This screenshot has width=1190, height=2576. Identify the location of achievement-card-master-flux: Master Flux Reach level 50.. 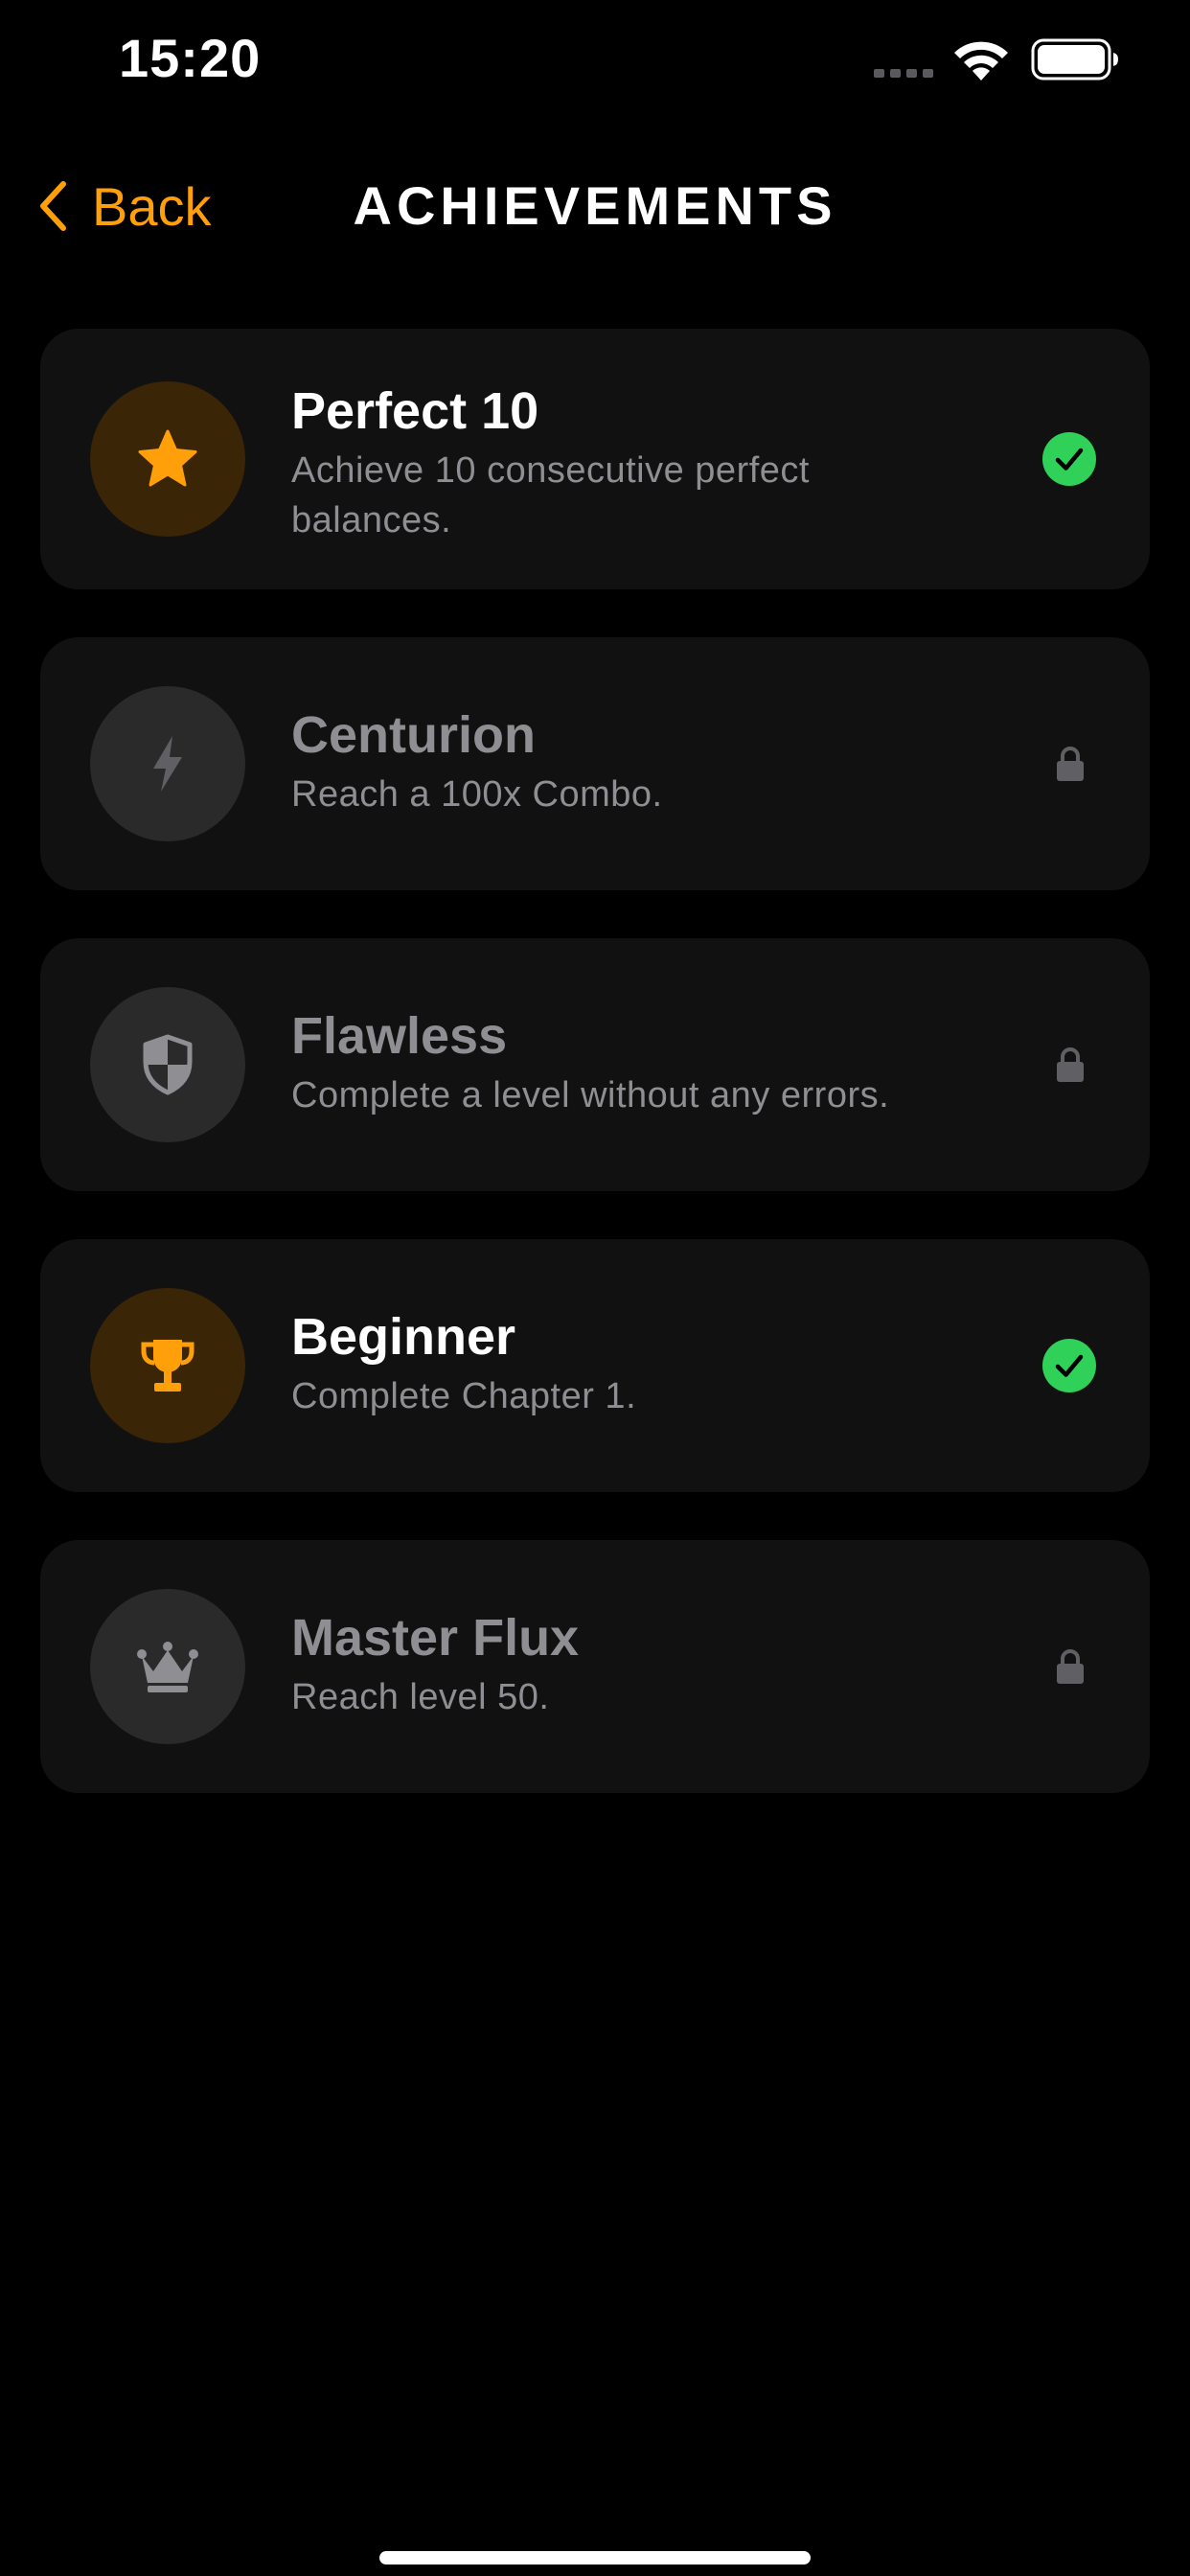
(595, 1667).